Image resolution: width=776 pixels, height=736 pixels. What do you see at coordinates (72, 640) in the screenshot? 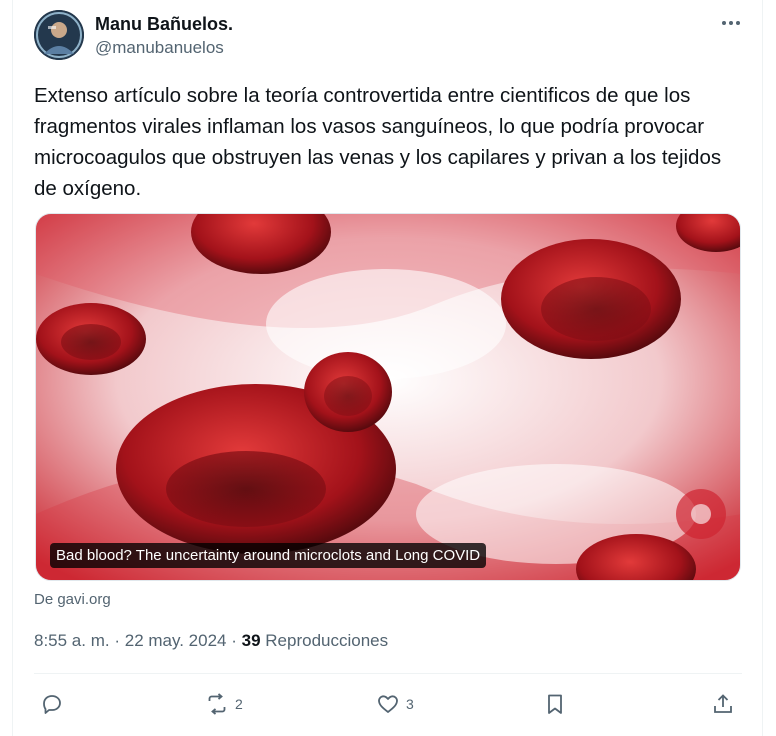
I see `post-time: 8:55 a. m.` at bounding box center [72, 640].